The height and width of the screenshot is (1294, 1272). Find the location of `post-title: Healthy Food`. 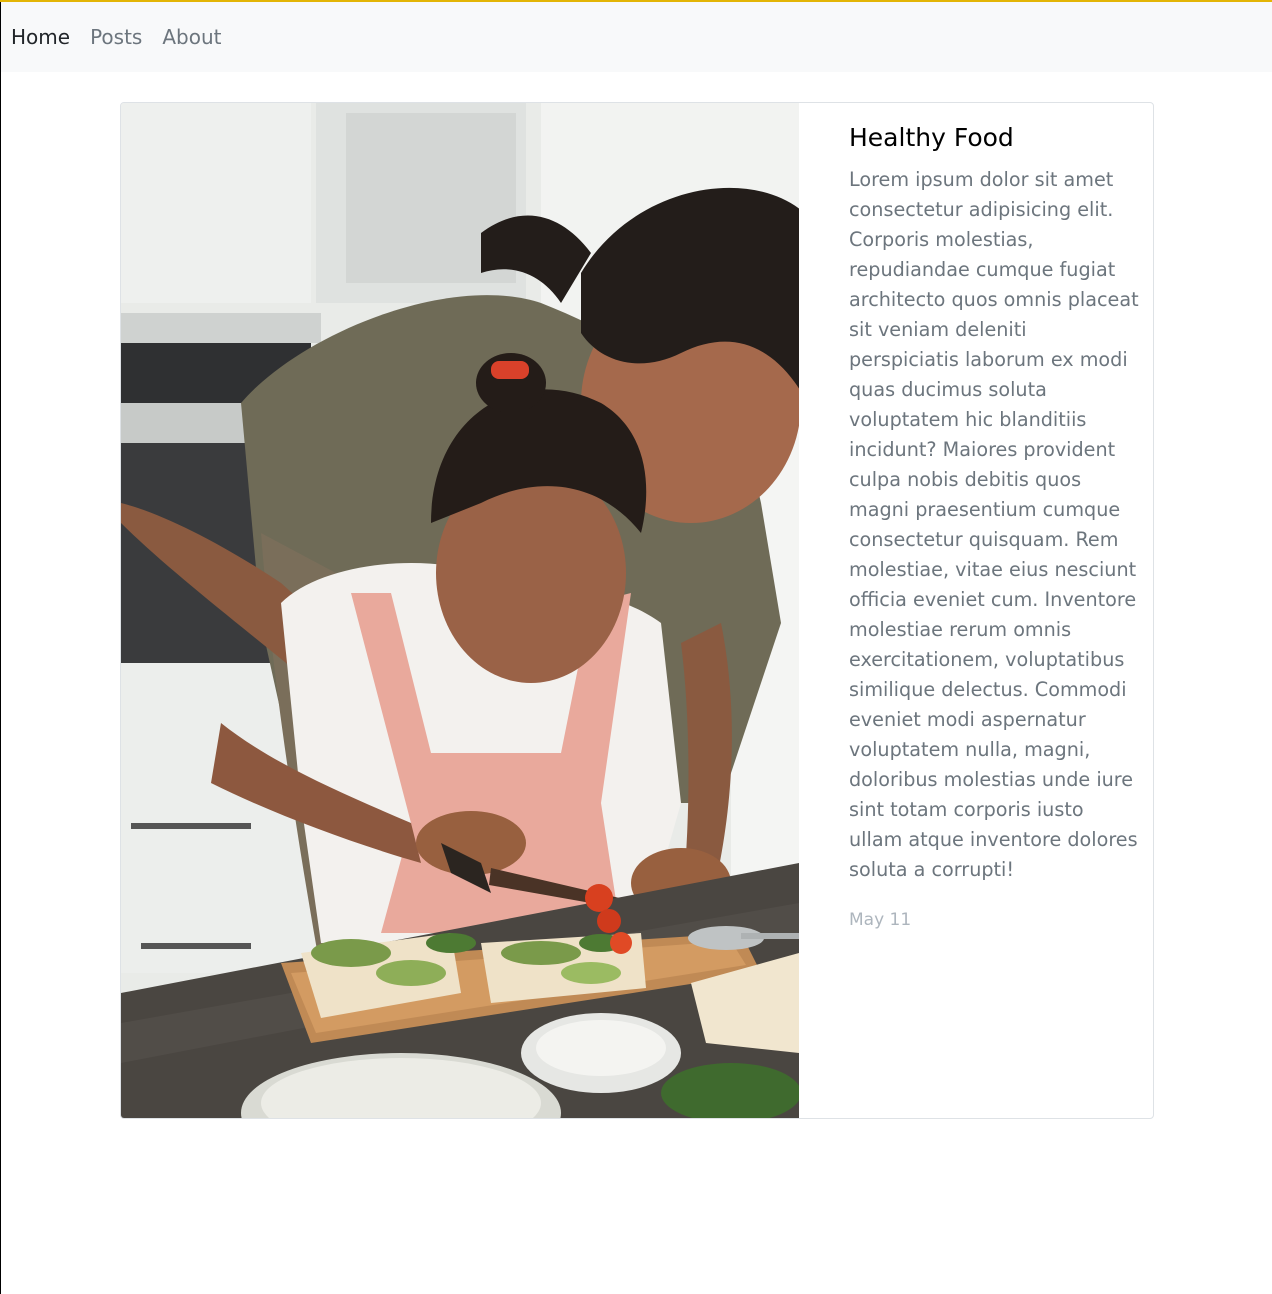

post-title: Healthy Food is located at coordinates (994, 138).